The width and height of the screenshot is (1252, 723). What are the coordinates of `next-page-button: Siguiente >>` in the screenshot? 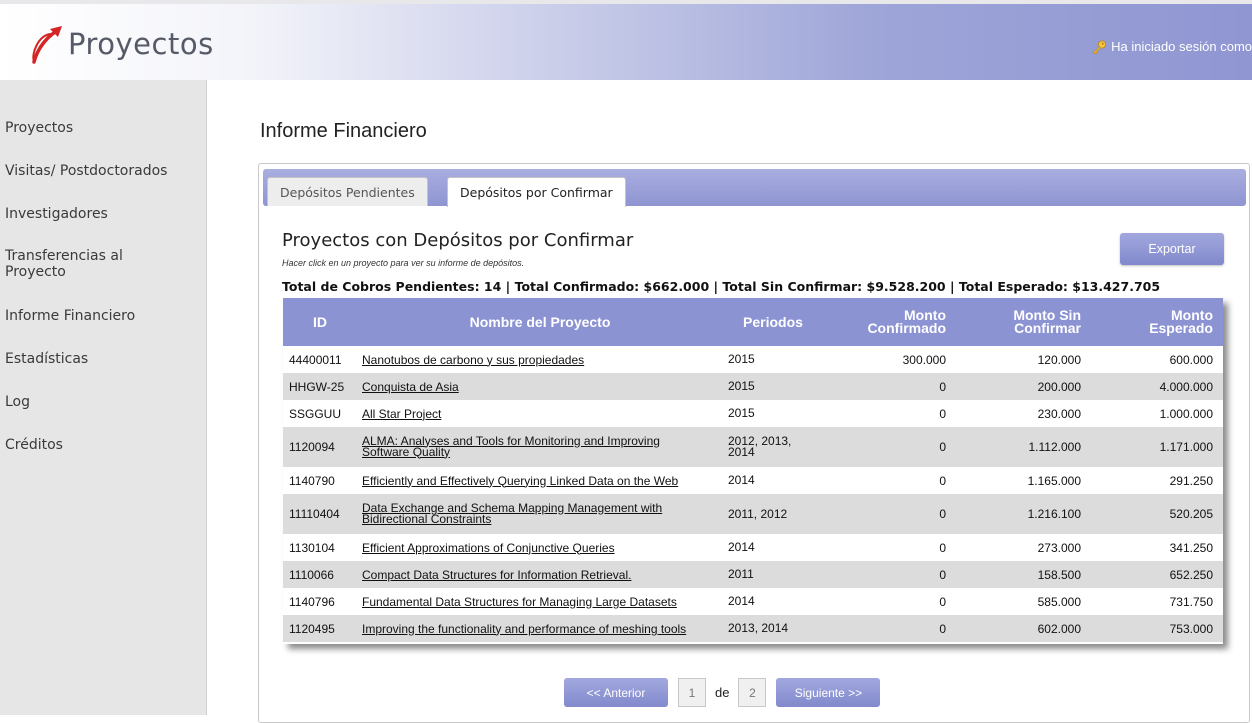 It's located at (828, 692).